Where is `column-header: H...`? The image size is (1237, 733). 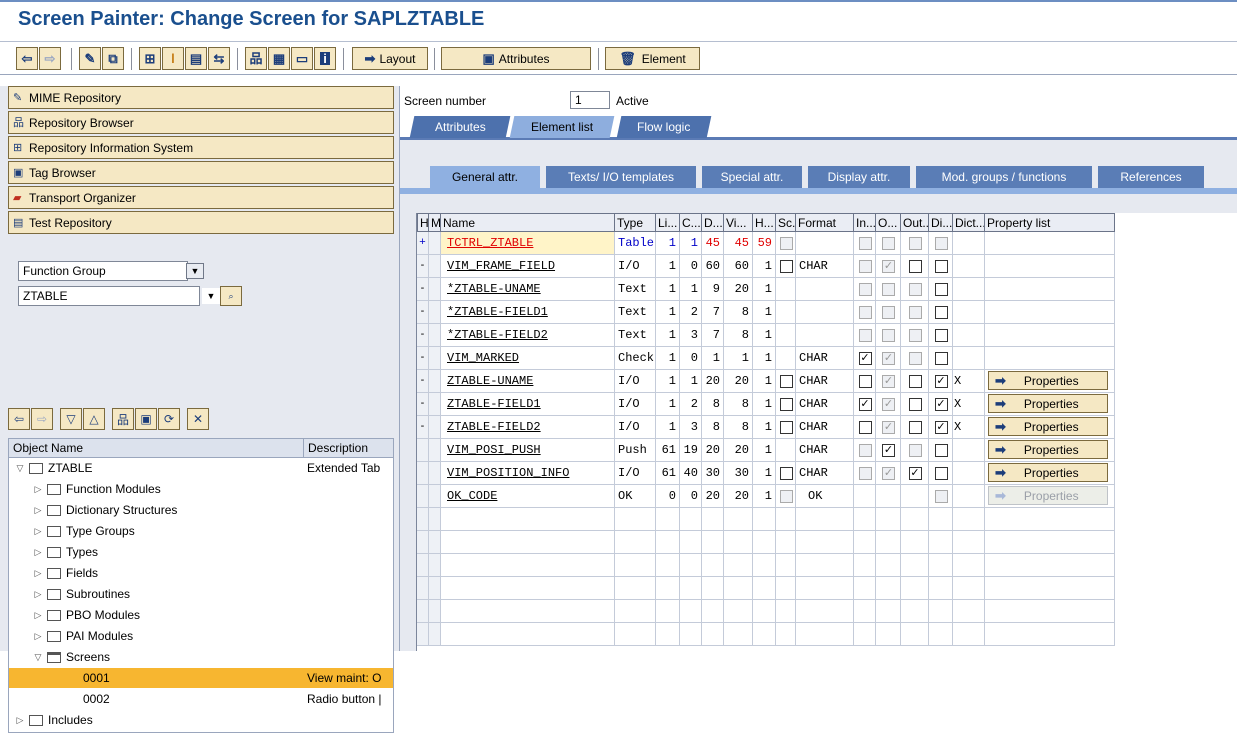 column-header: H... is located at coordinates (764, 222).